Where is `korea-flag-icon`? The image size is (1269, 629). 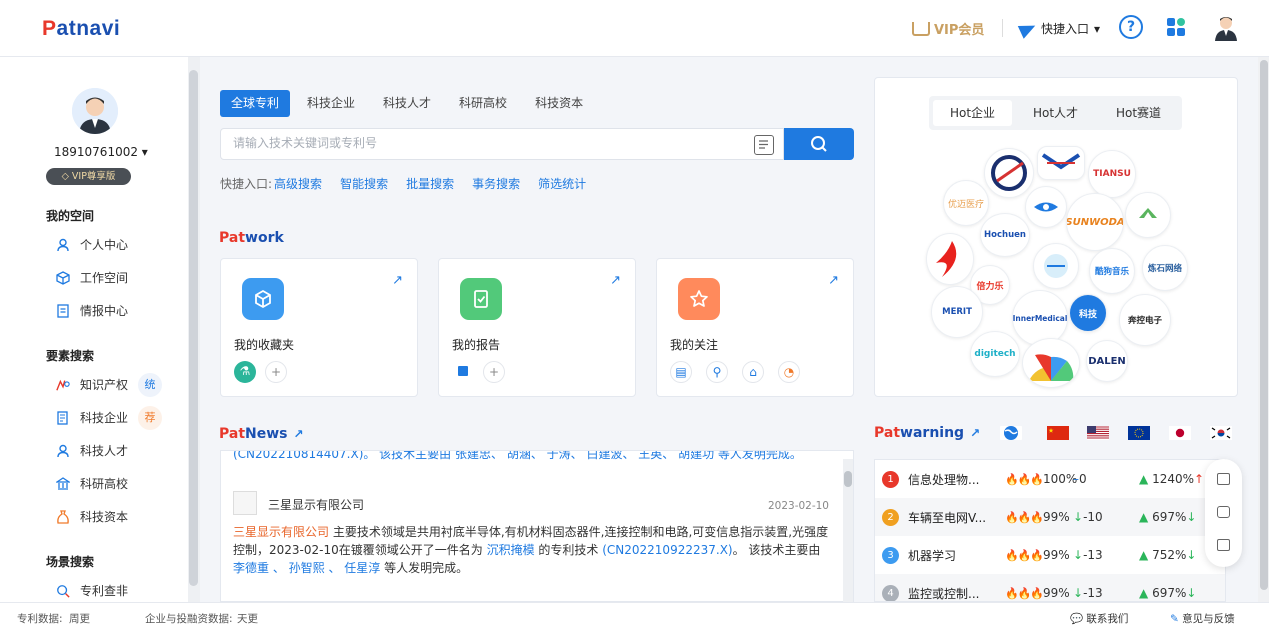
korea-flag-icon is located at coordinates (1221, 433).